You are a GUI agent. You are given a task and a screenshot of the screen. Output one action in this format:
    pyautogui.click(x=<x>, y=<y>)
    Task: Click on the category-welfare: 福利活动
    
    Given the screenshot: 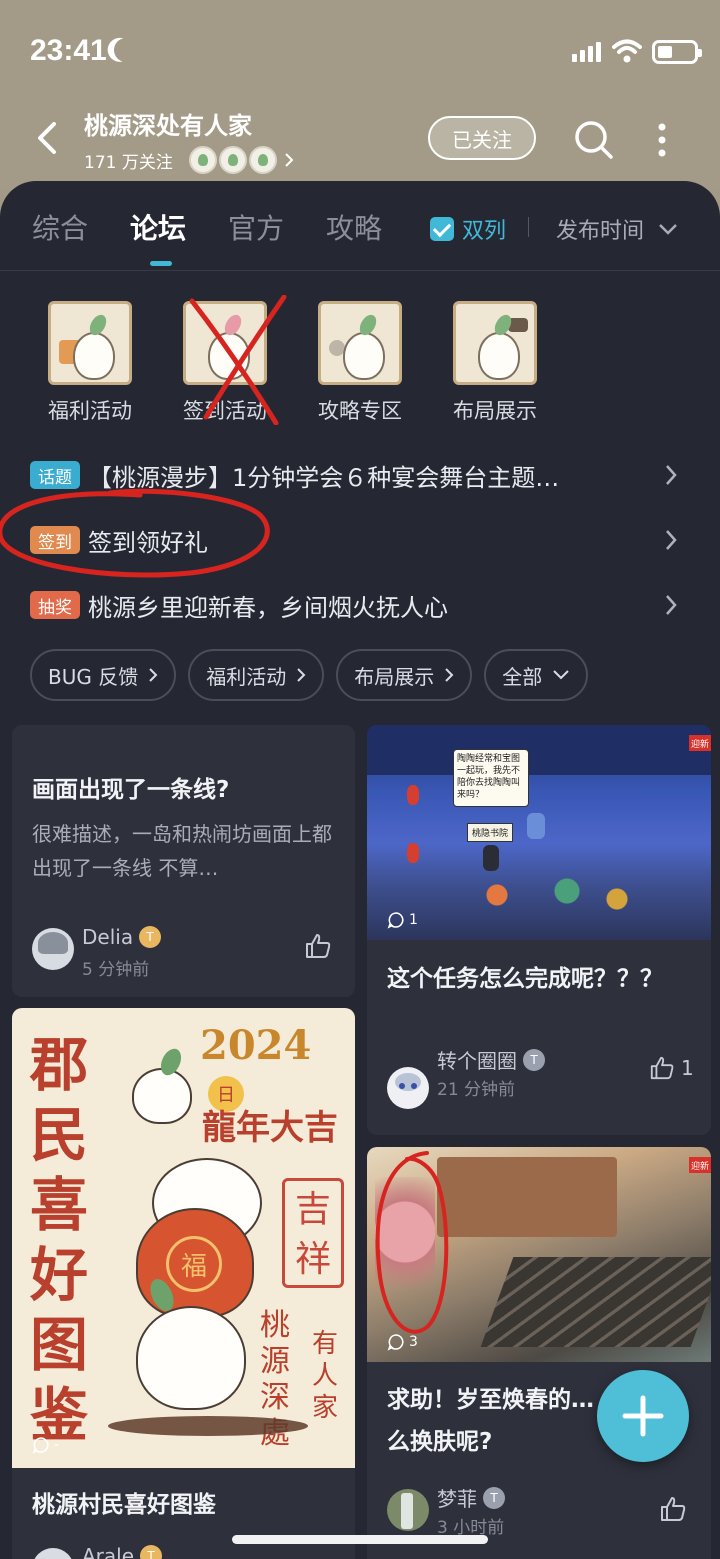 What is the action you would take?
    pyautogui.click(x=90, y=363)
    